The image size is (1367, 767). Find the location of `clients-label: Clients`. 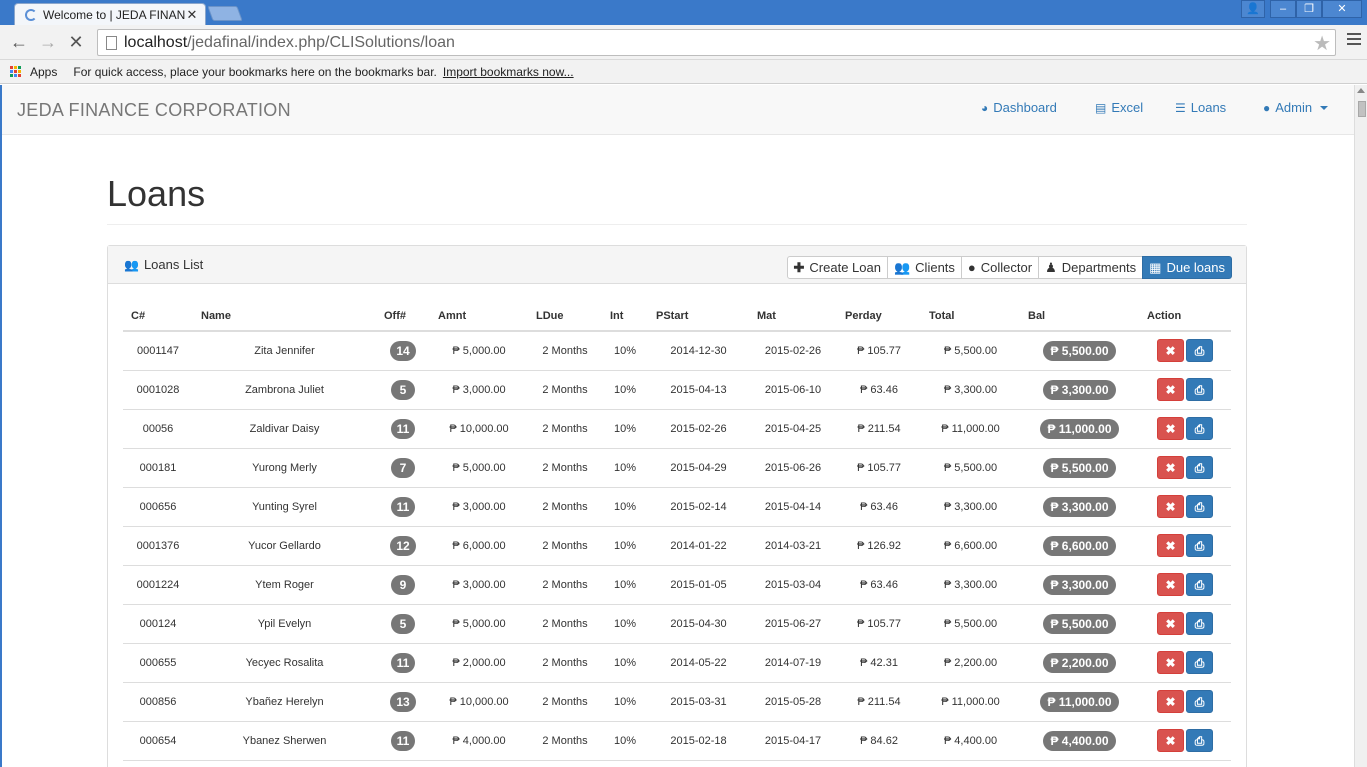

clients-label: Clients is located at coordinates (935, 267).